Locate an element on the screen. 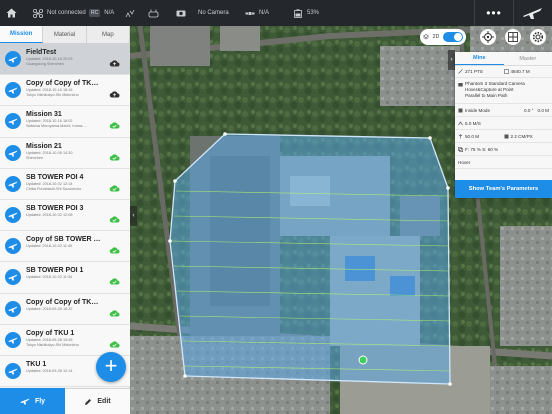 This screenshot has width=552, height=414. more-icon: ••• is located at coordinates (494, 13).